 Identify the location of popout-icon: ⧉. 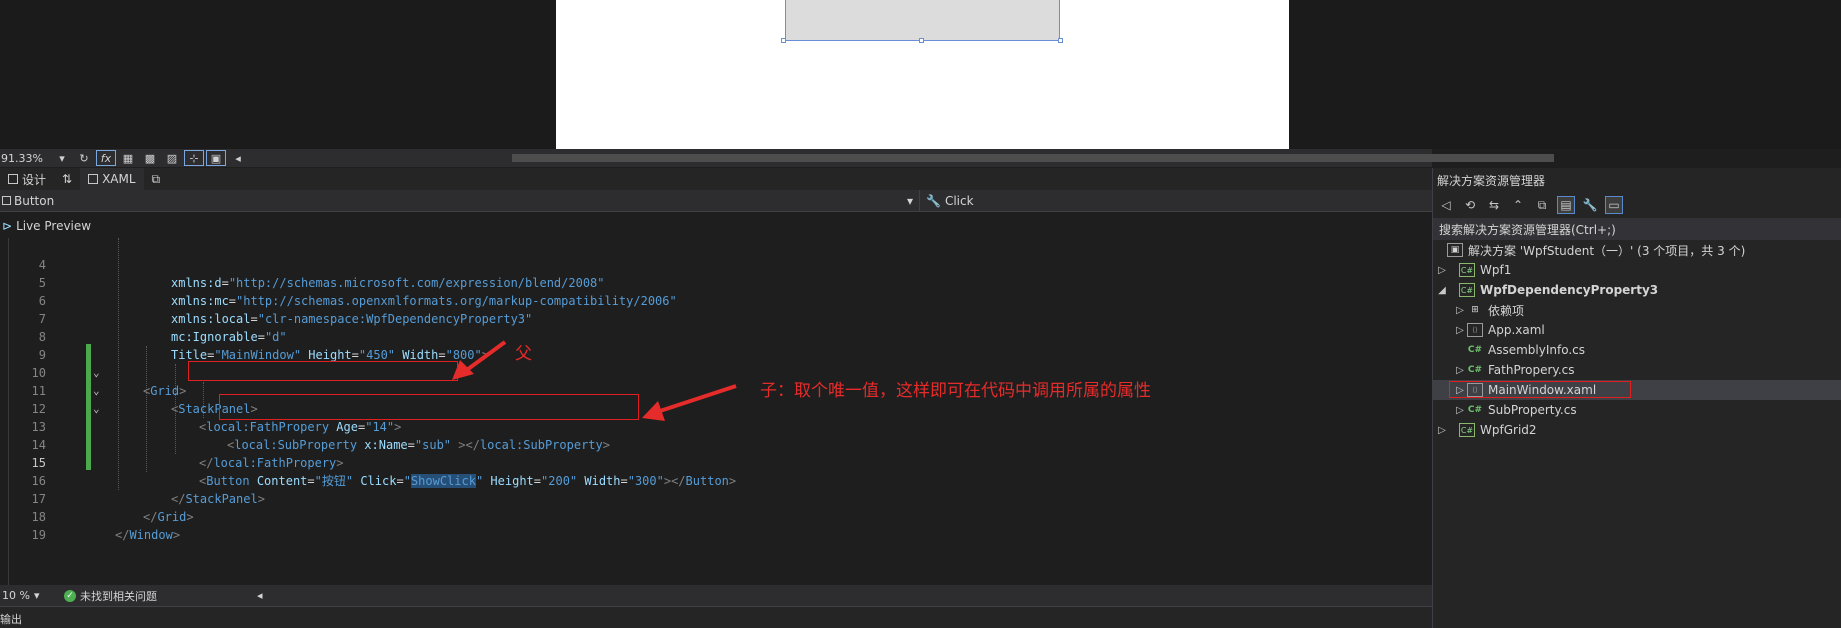
(156, 179).